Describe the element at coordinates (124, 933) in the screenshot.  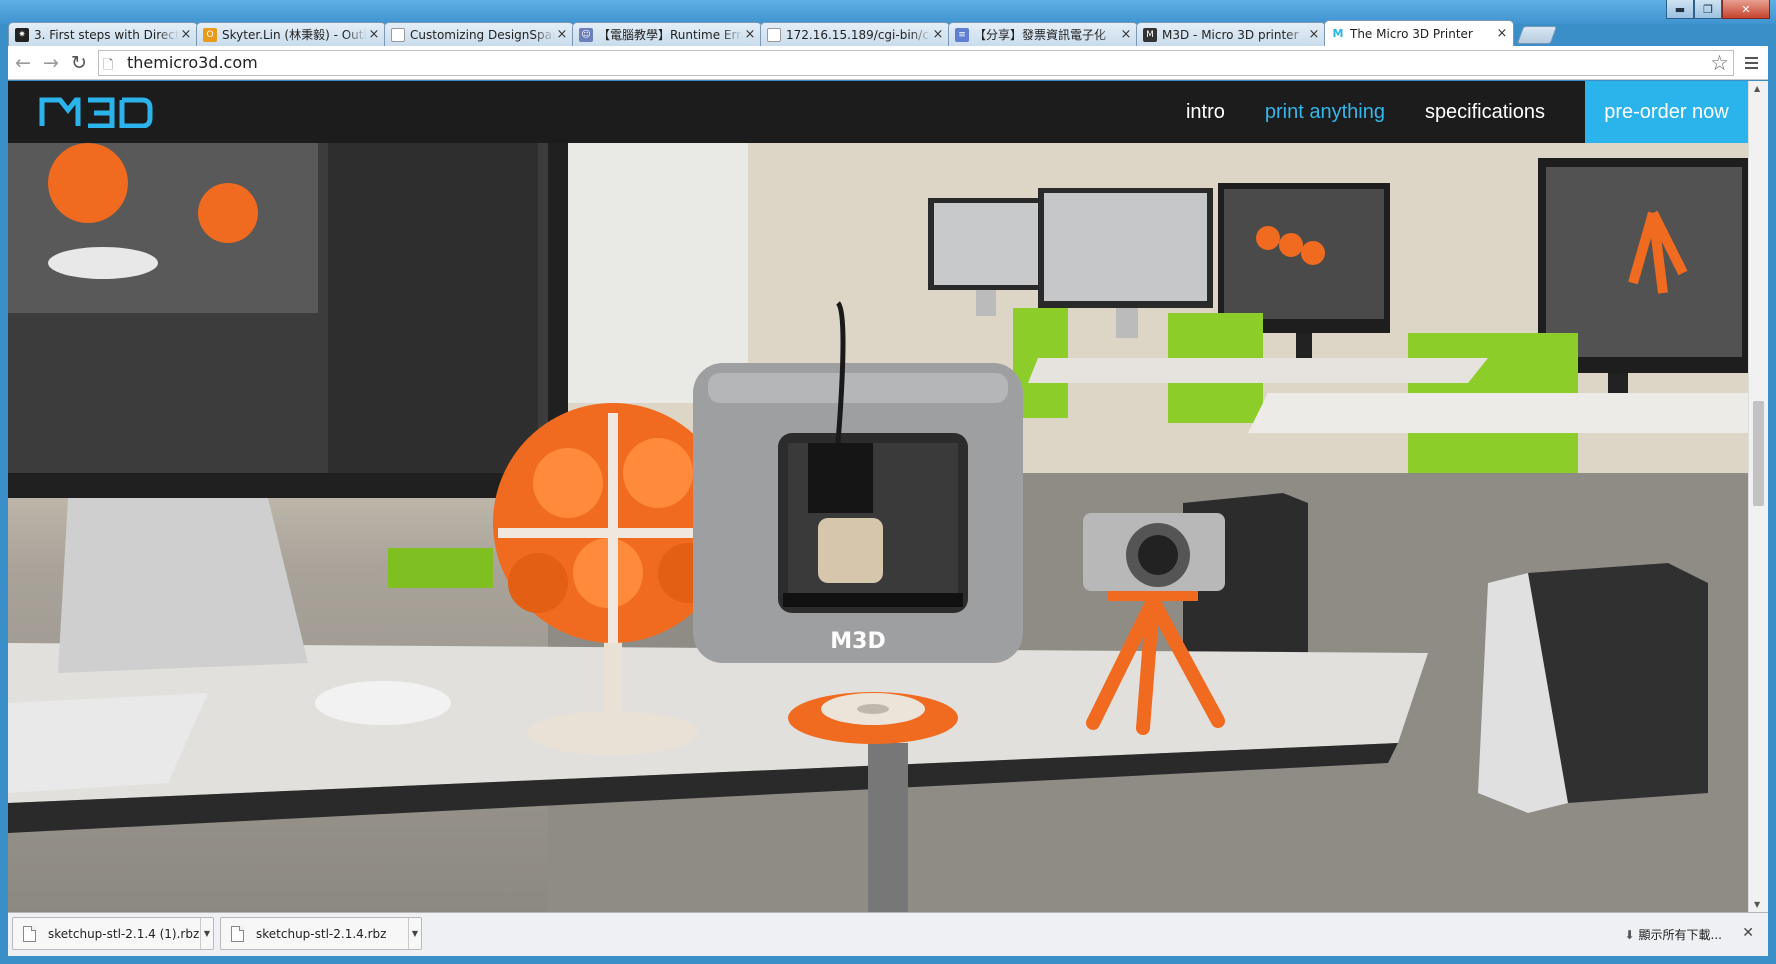
I see `download-filename: sketchup-stl-2.1.4 (1).rbz` at that location.